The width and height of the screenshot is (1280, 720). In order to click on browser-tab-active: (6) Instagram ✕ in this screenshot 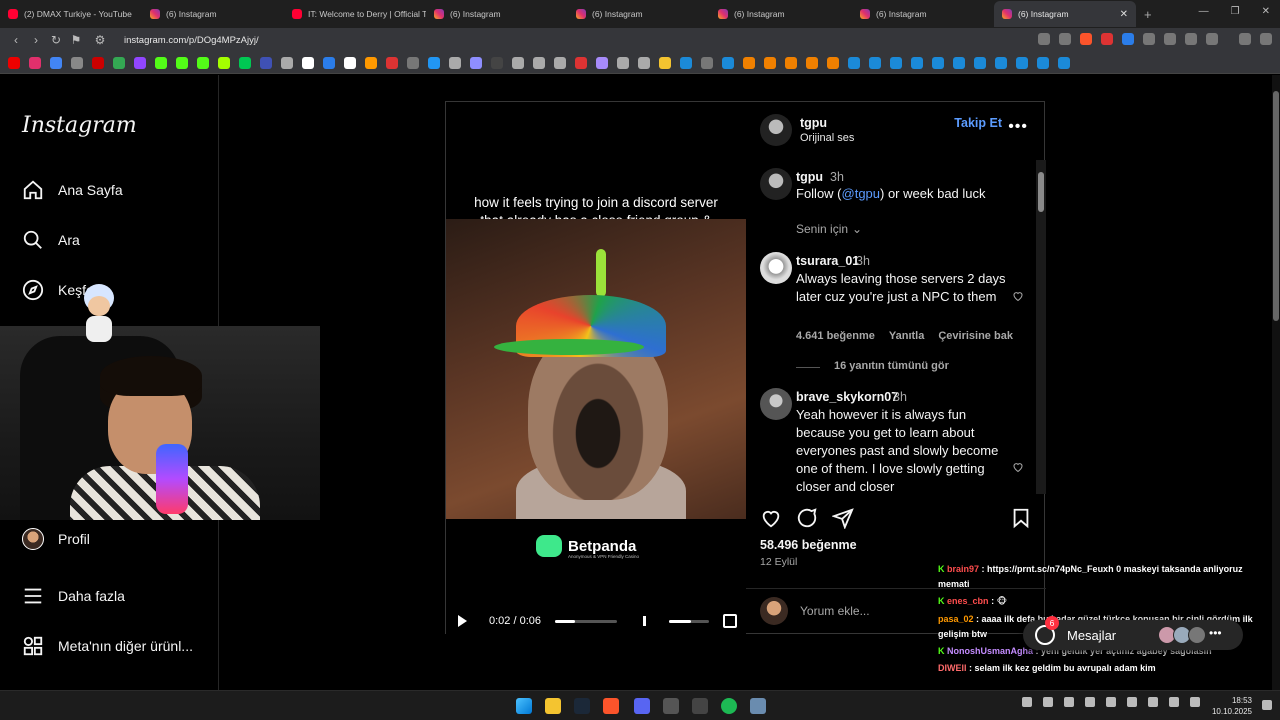, I will do `click(1065, 14)`.